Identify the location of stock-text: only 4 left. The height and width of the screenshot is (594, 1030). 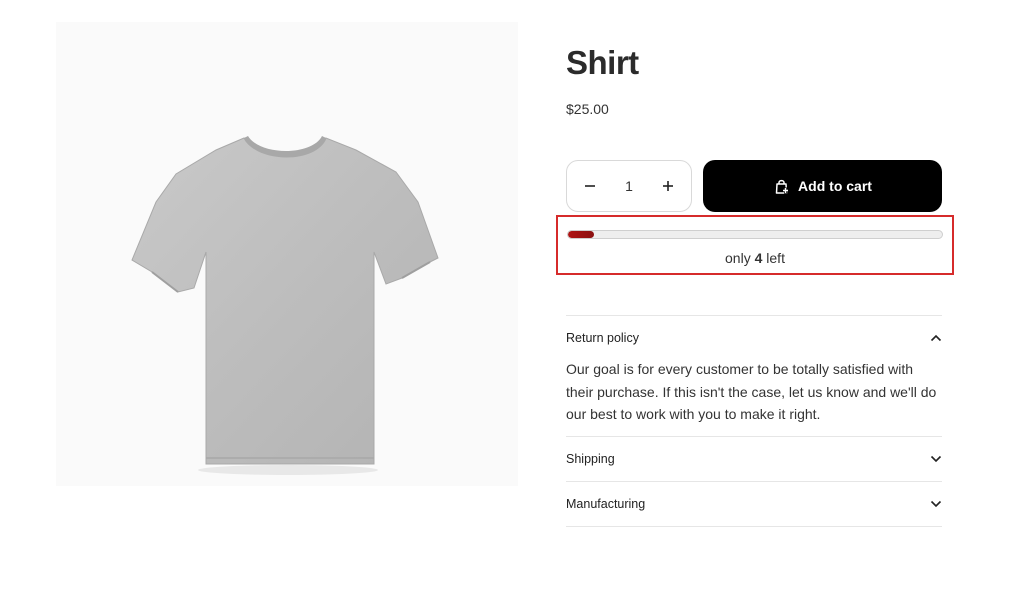
(755, 258).